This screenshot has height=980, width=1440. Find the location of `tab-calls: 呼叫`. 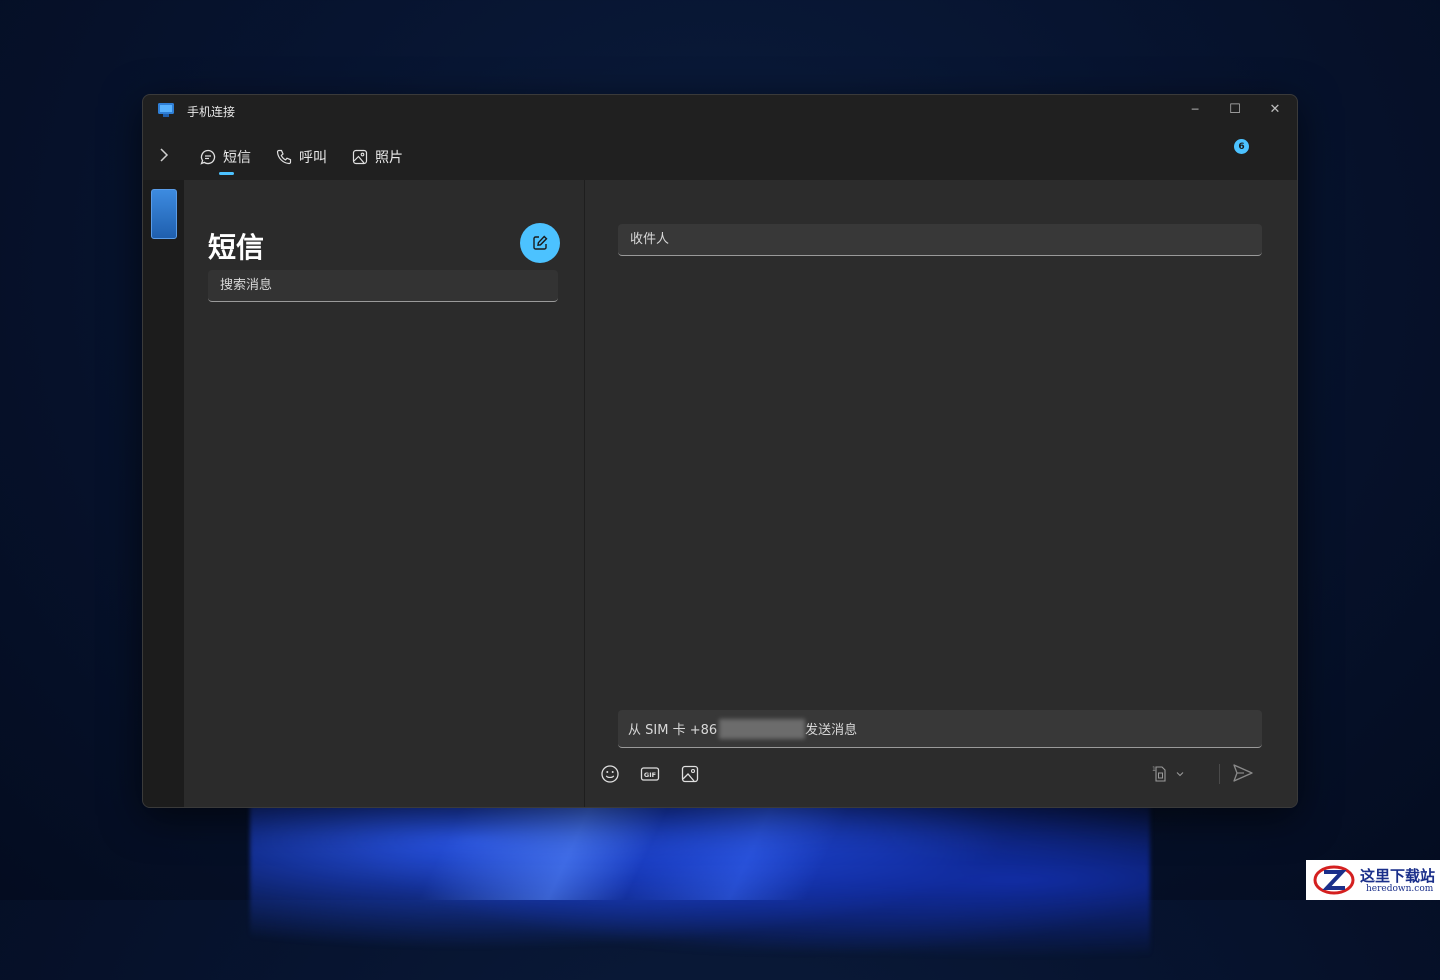

tab-calls: 呼叫 is located at coordinates (301, 157).